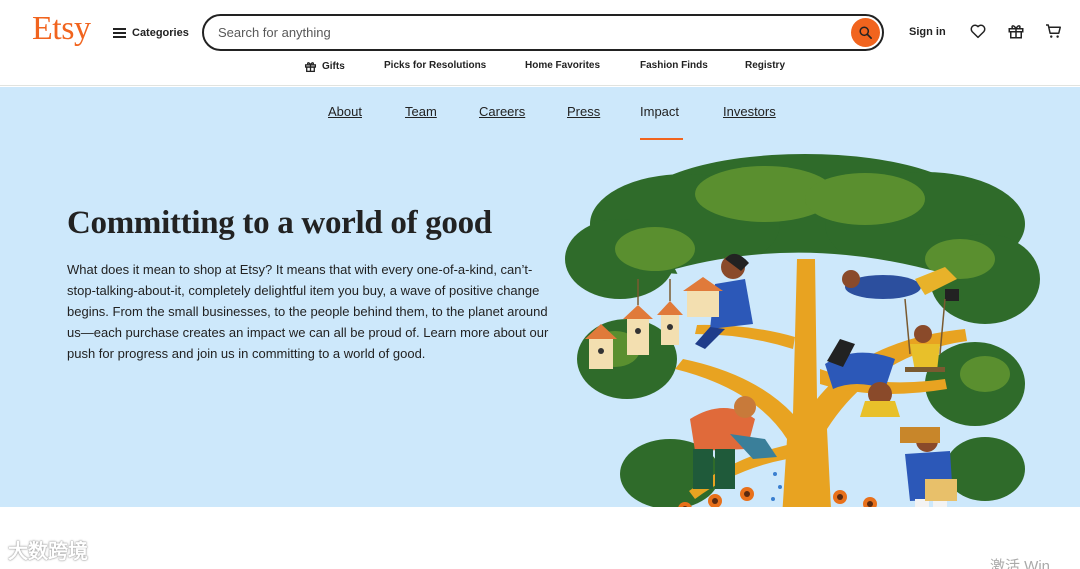  I want to click on search-icon, so click(865, 32).